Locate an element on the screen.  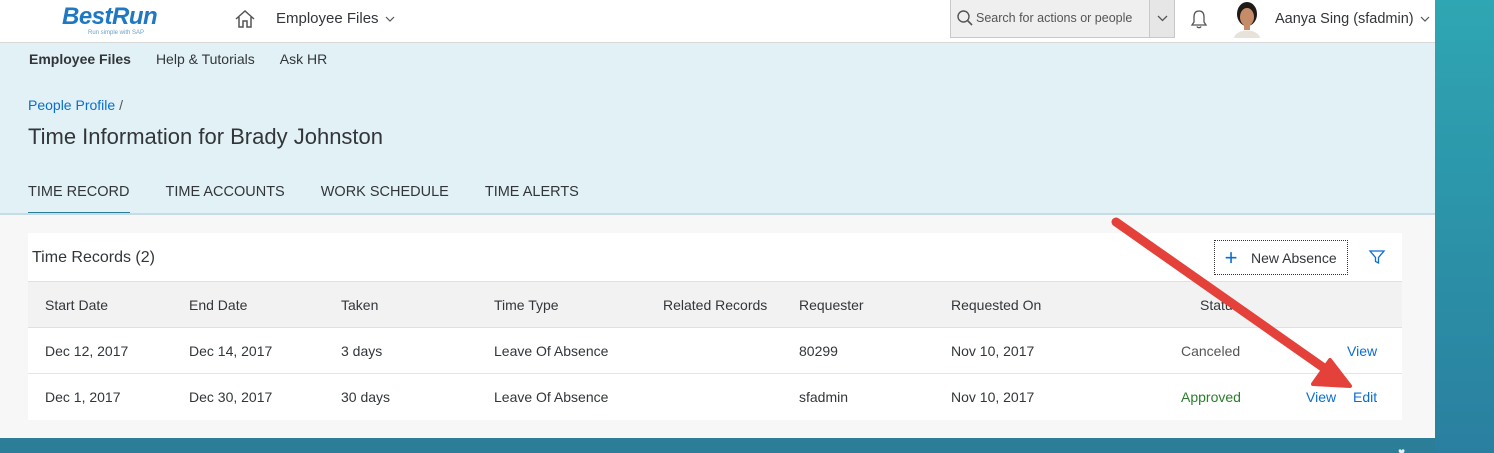
user-name: Aanya Sing (sfadmin) is located at coordinates (1344, 19).